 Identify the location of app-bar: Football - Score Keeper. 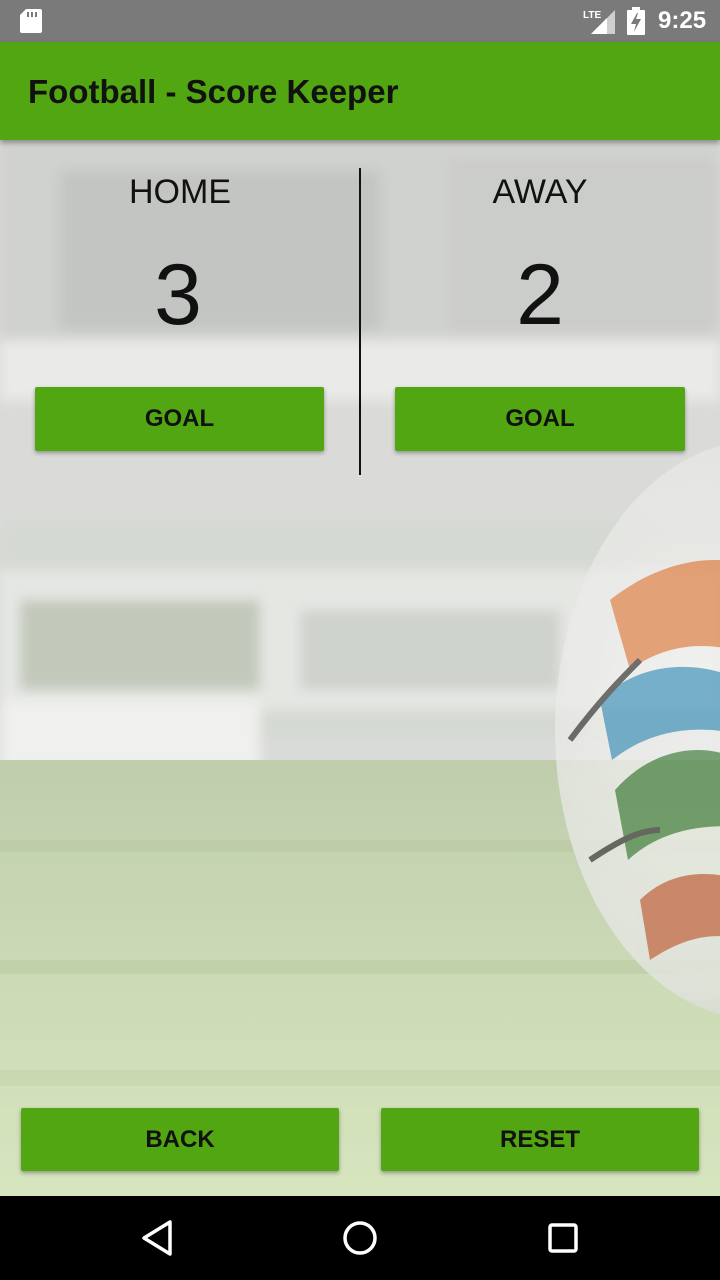
(360, 91).